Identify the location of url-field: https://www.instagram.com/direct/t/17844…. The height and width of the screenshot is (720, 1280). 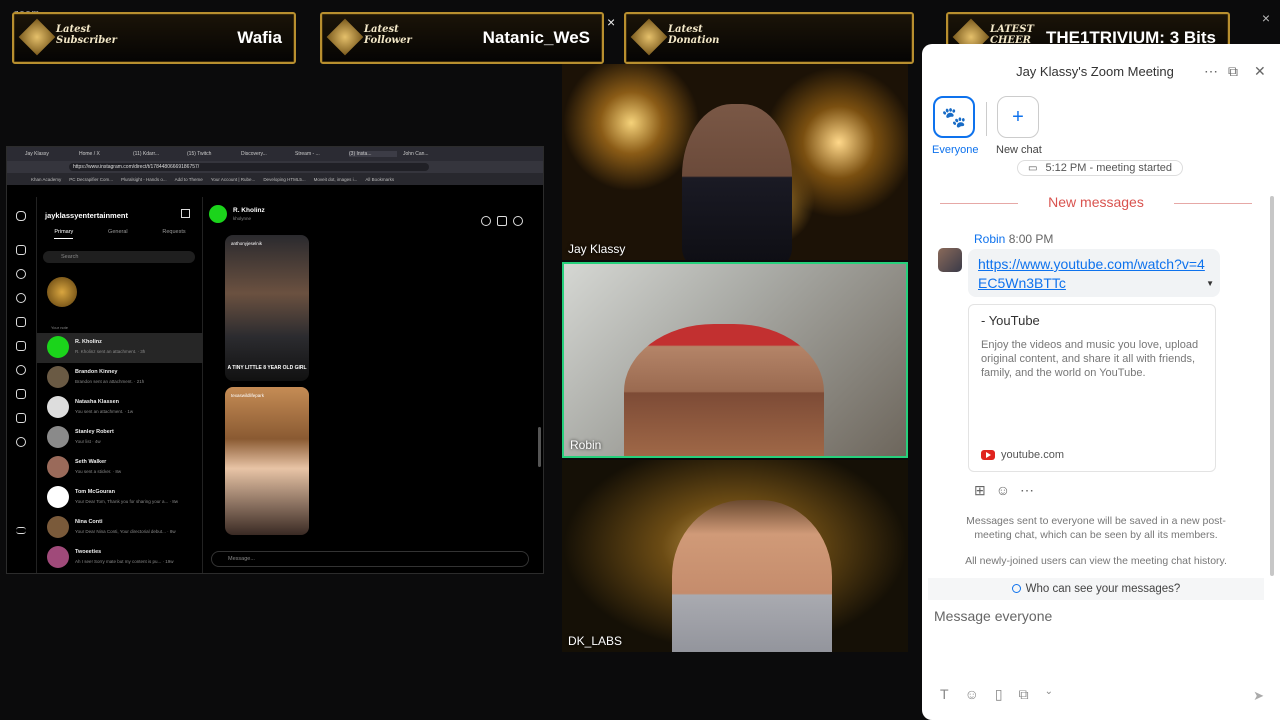
(249, 167).